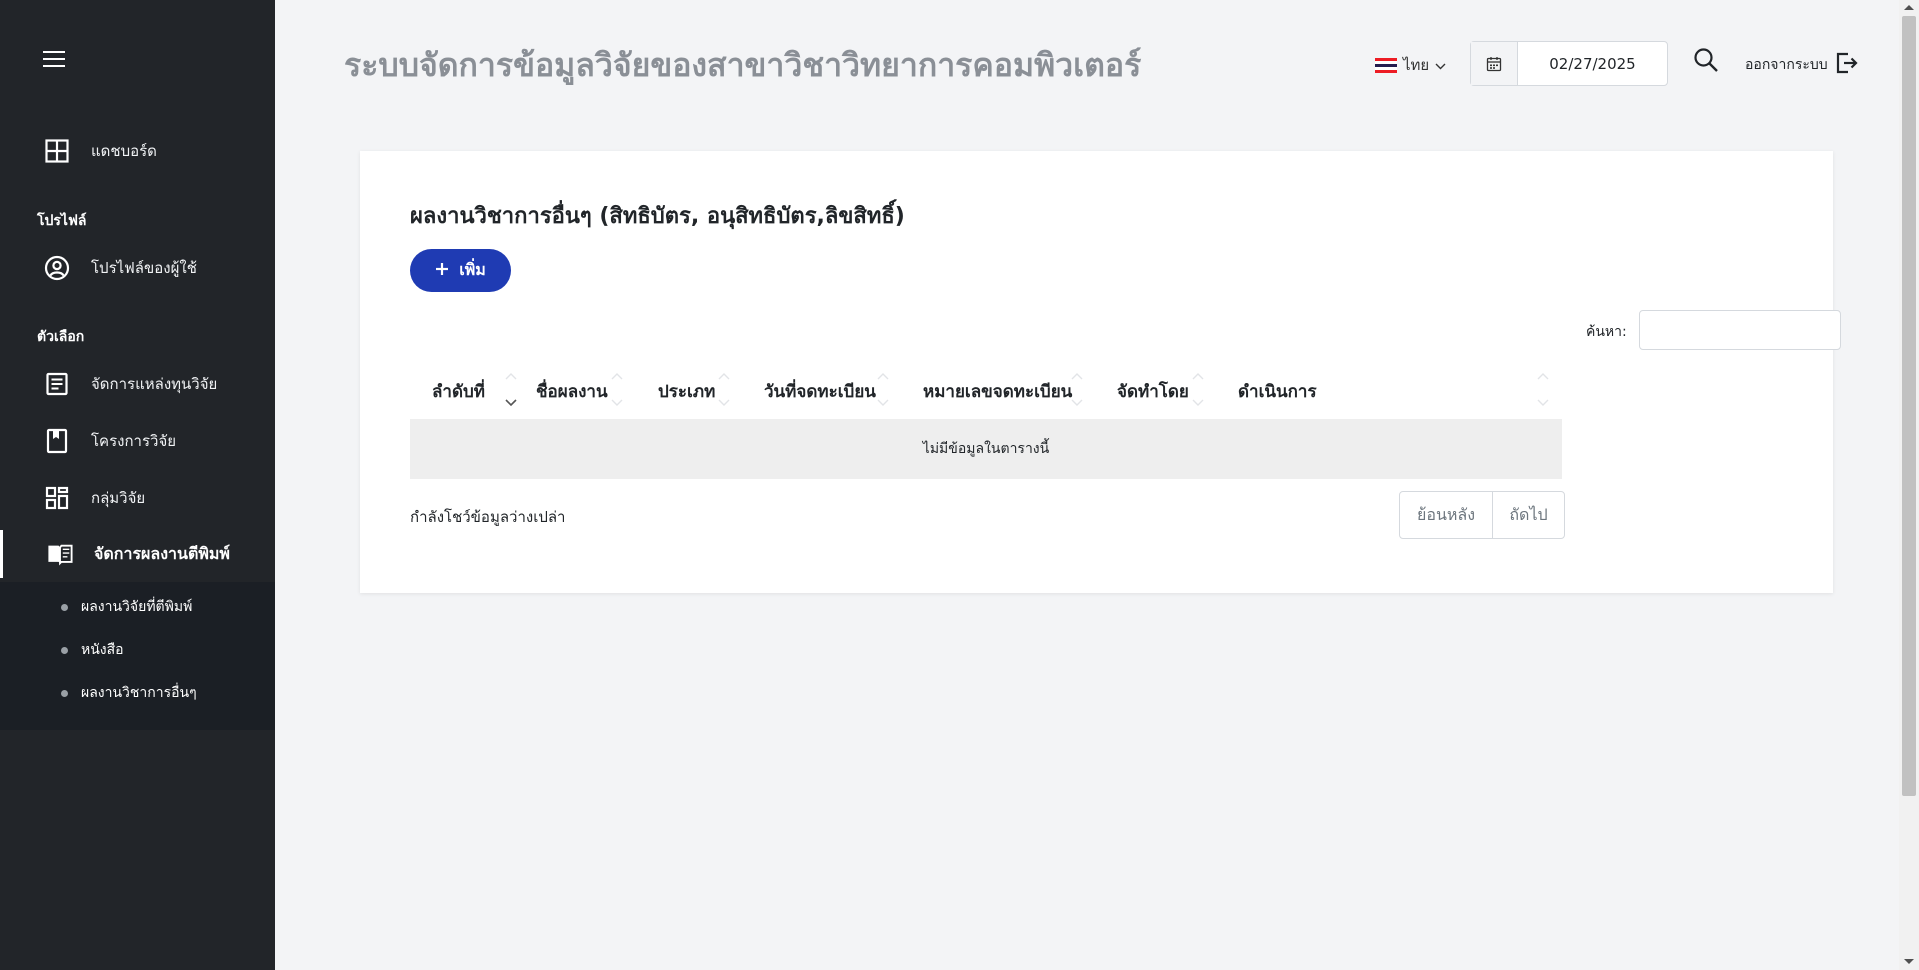 The height and width of the screenshot is (970, 1919). Describe the element at coordinates (1386, 65) in the screenshot. I see `thai-flag-icon` at that location.